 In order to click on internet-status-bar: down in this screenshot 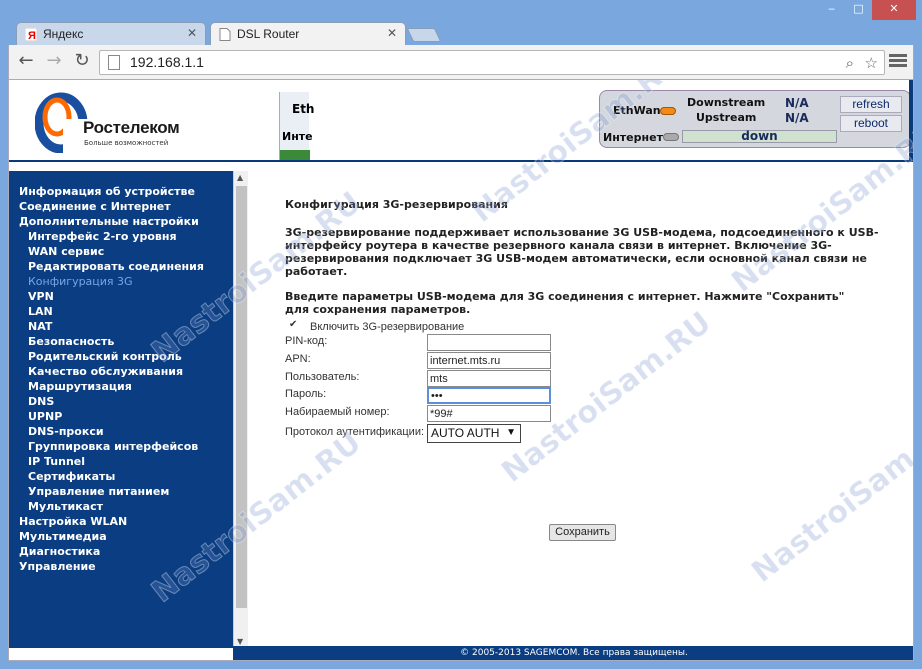, I will do `click(759, 136)`.